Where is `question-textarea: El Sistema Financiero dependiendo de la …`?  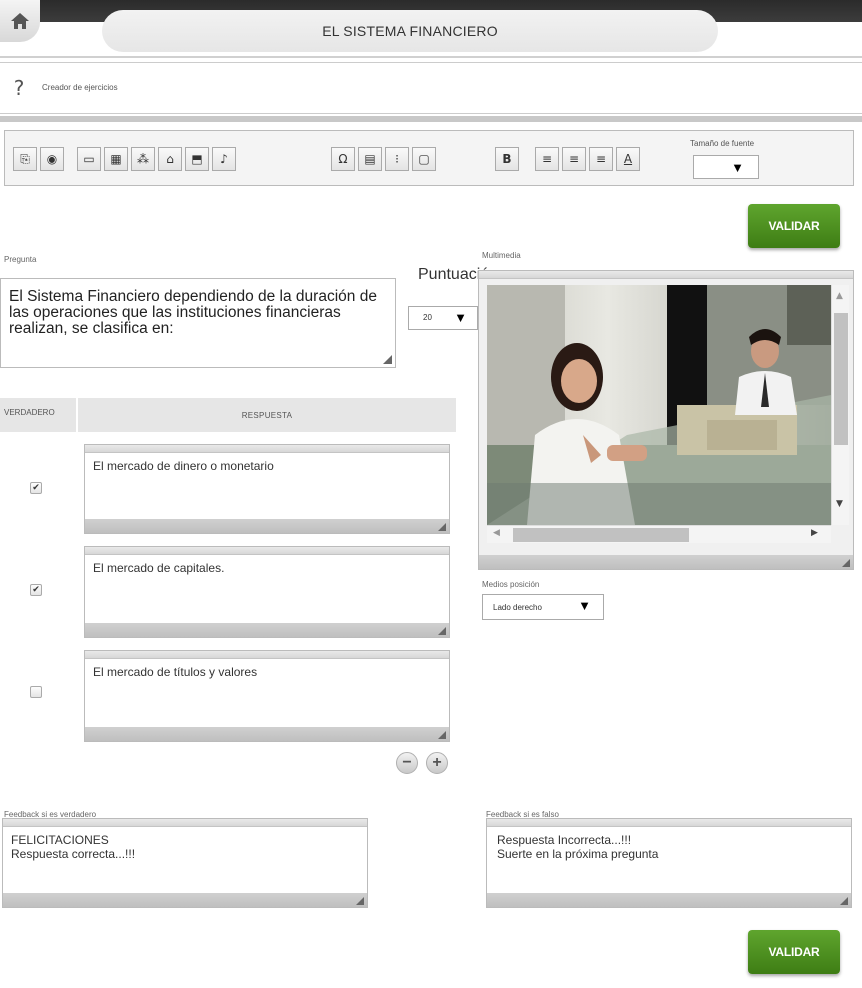 question-textarea: El Sistema Financiero dependiendo de la … is located at coordinates (198, 323).